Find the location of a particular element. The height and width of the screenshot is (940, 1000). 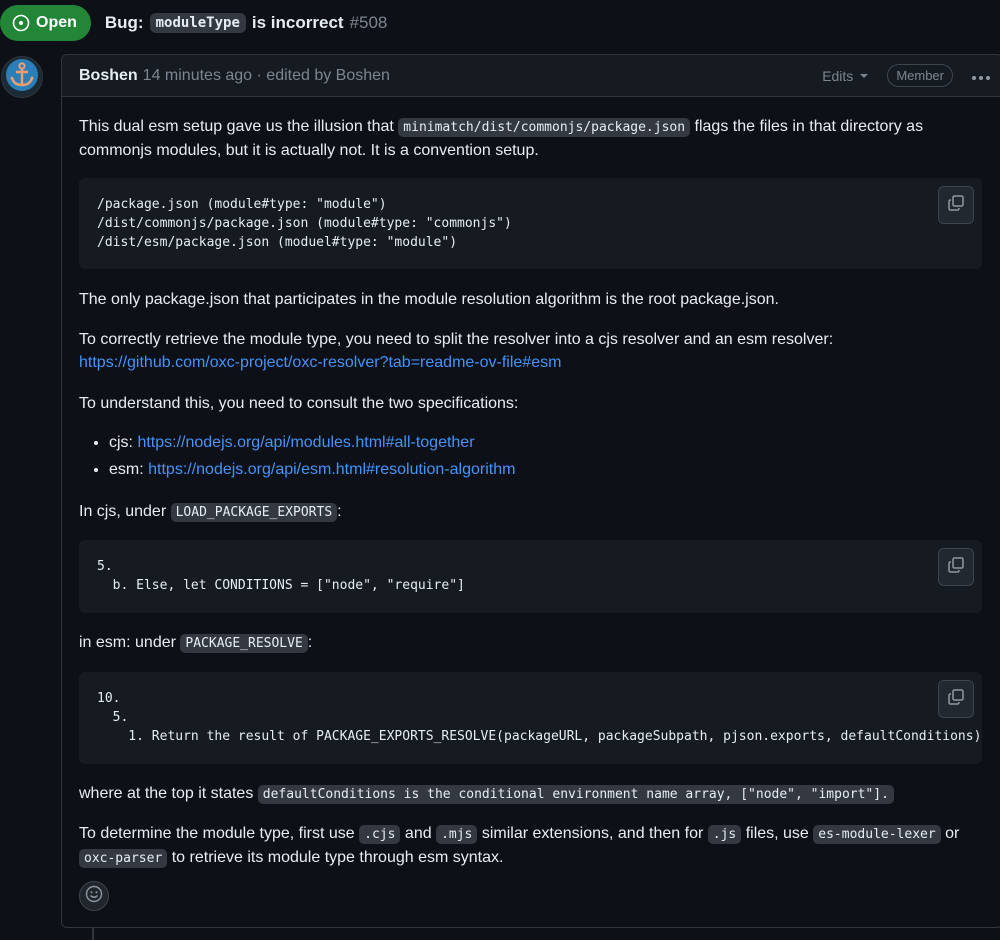

inline-code: .js is located at coordinates (724, 834).